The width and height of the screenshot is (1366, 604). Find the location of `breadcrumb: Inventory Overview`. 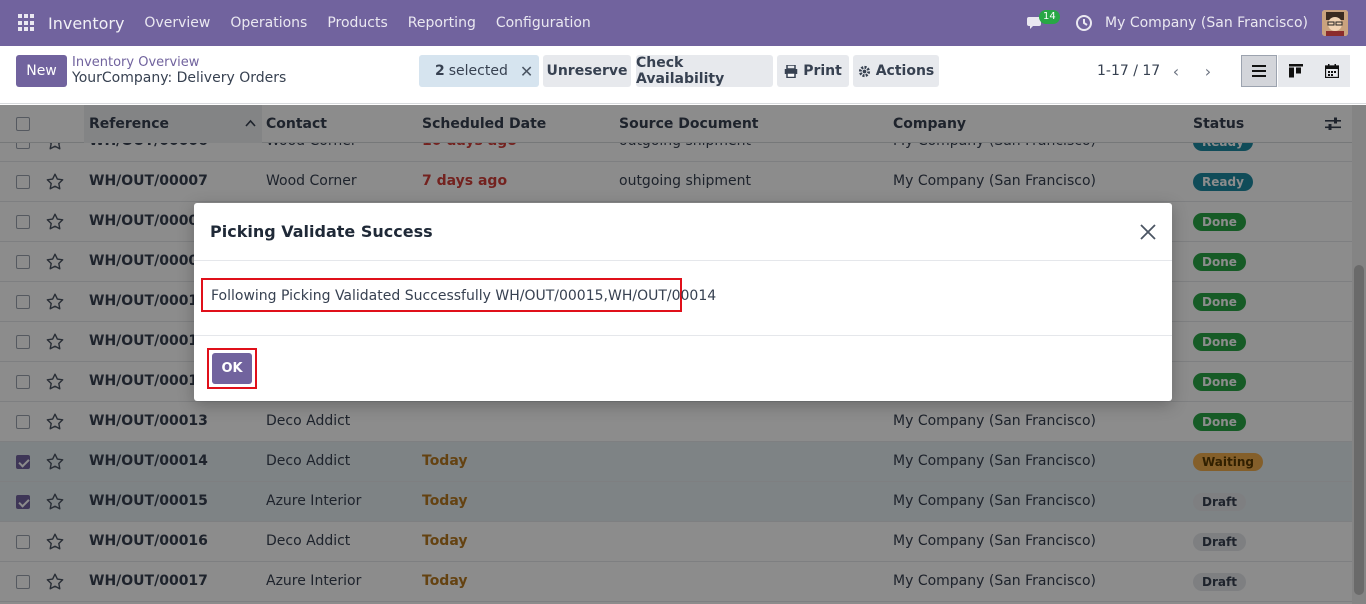

breadcrumb: Inventory Overview is located at coordinates (135, 62).